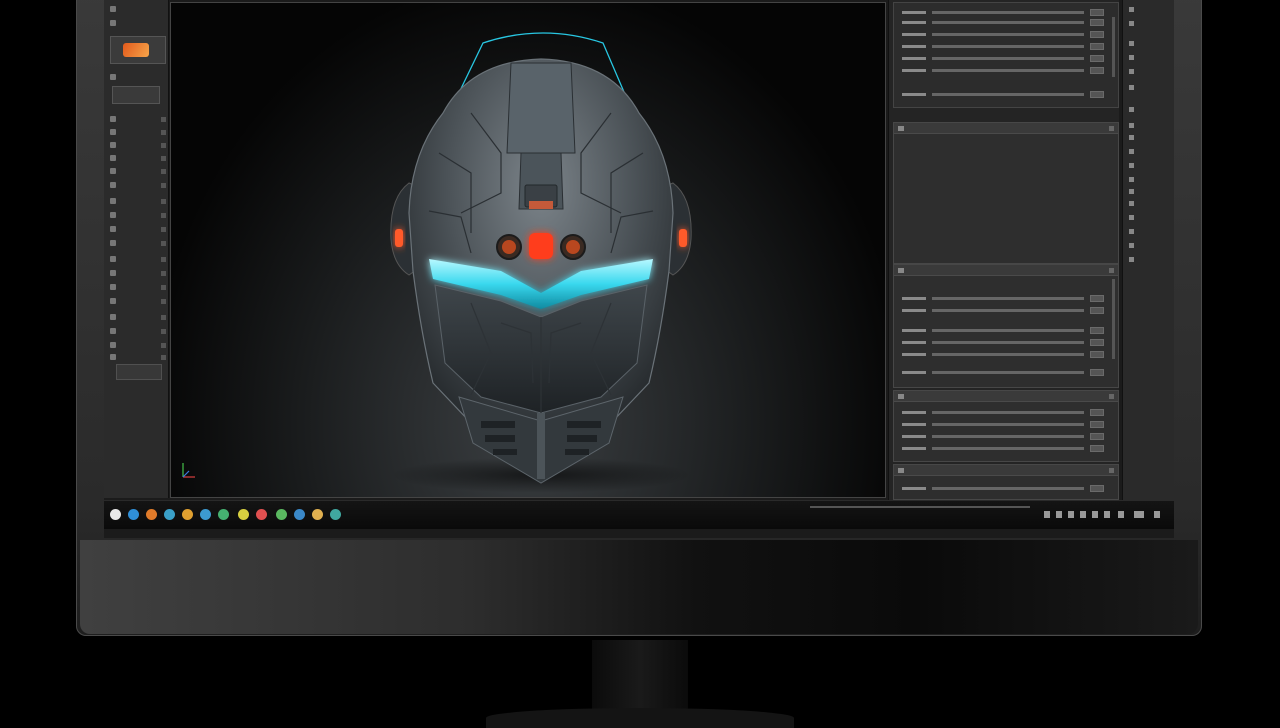  I want to click on panel-tabs, so click(138, 23).